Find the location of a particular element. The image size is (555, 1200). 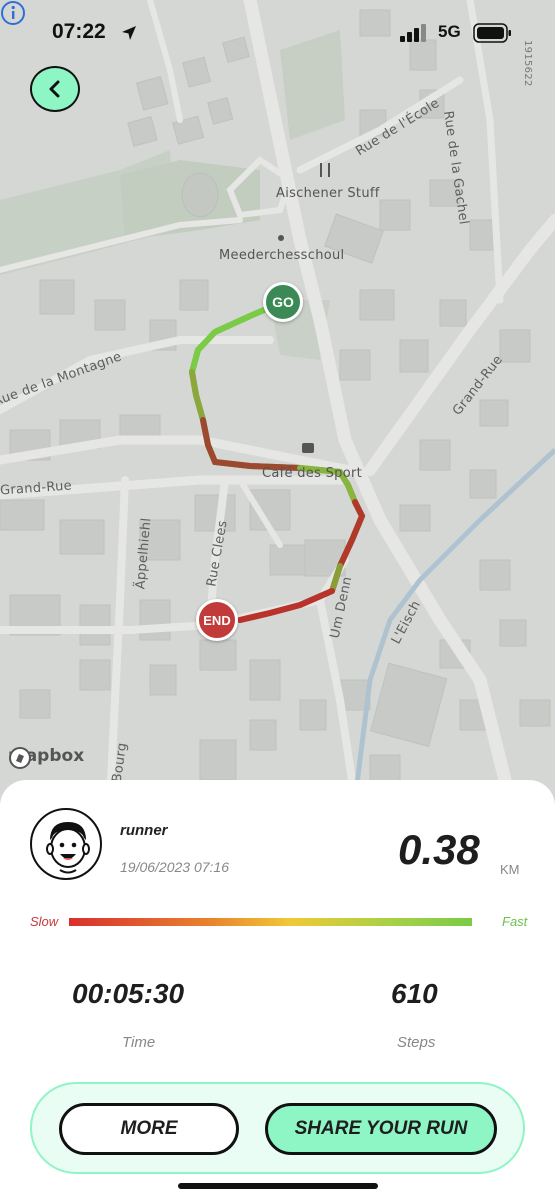

distance-unit: KM is located at coordinates (510, 869).